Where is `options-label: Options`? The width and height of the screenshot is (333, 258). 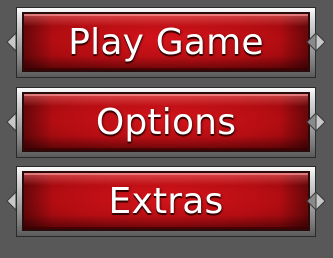
options-label: Options is located at coordinates (166, 122).